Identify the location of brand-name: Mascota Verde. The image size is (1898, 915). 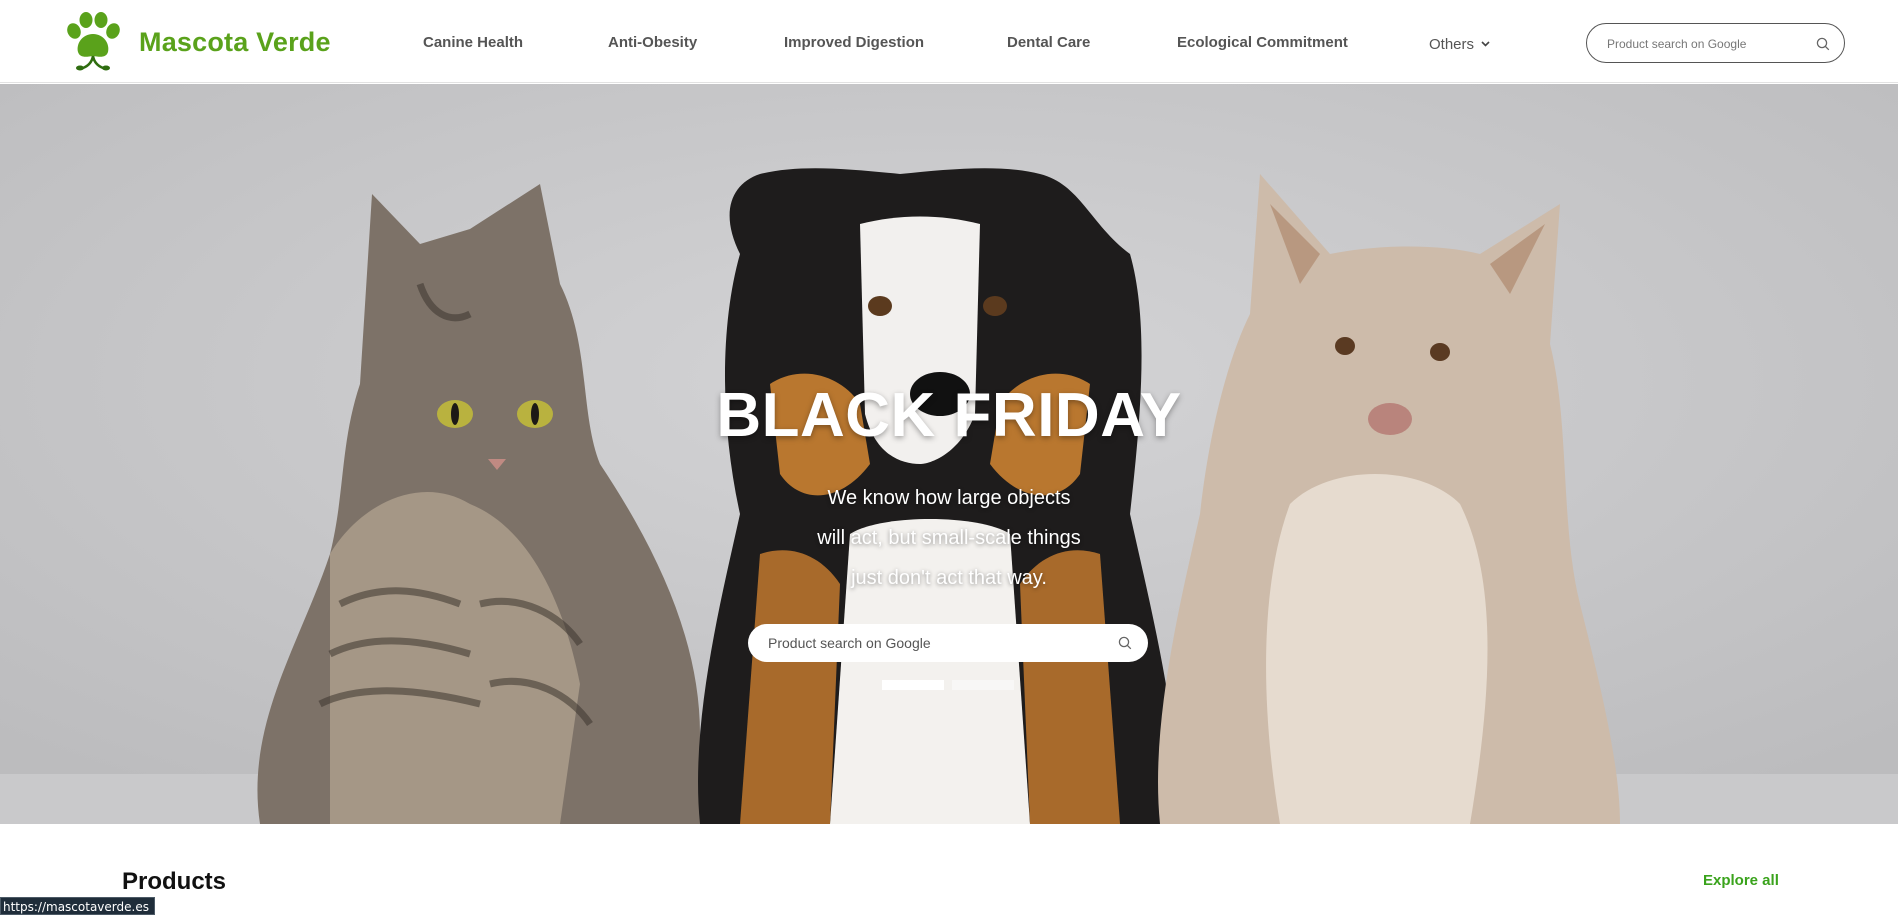
(235, 42).